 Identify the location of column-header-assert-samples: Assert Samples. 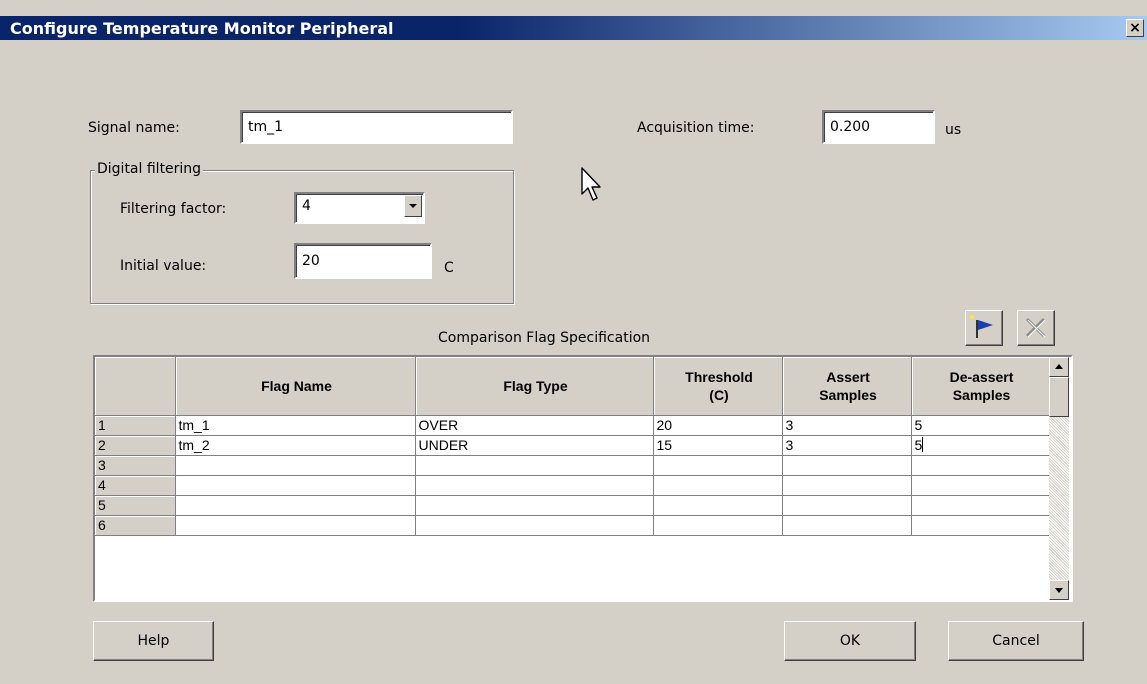
(847, 386).